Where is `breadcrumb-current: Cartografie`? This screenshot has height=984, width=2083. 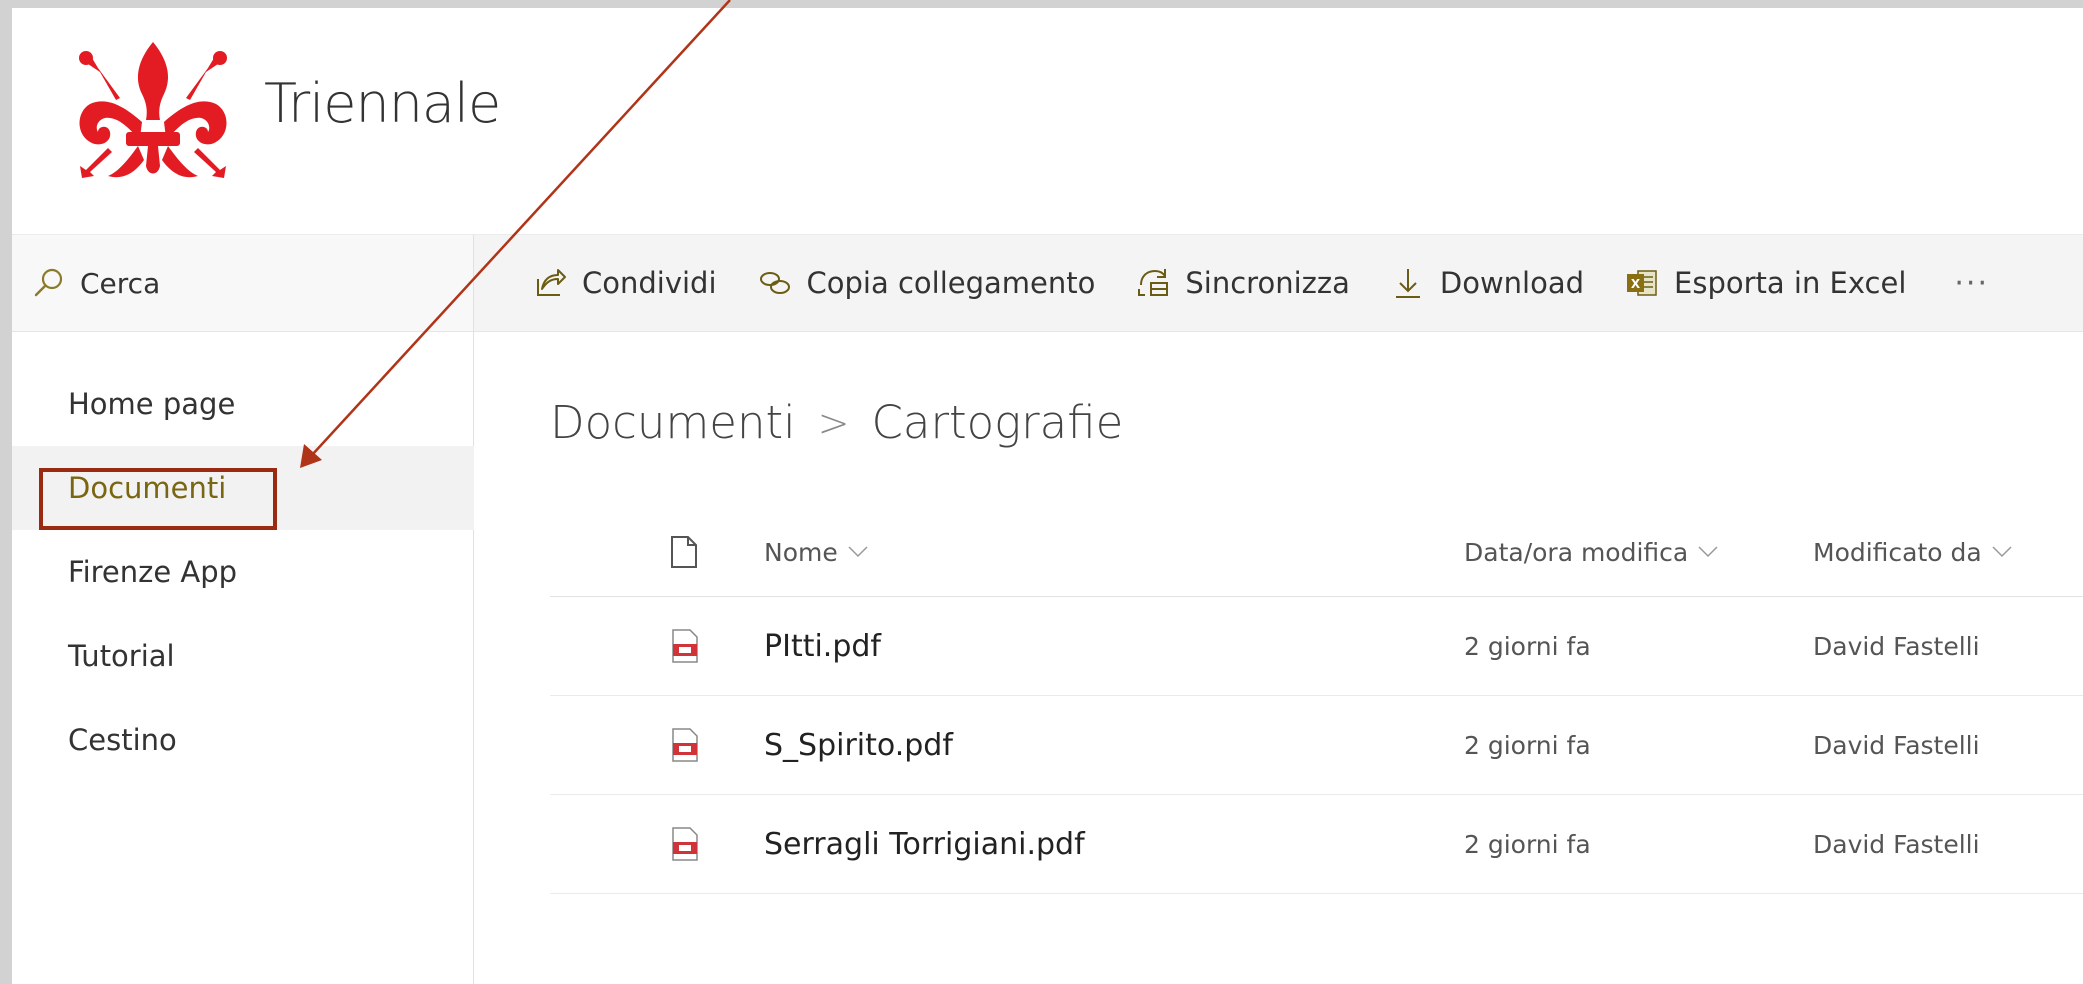
breadcrumb-current: Cartografie is located at coordinates (997, 422).